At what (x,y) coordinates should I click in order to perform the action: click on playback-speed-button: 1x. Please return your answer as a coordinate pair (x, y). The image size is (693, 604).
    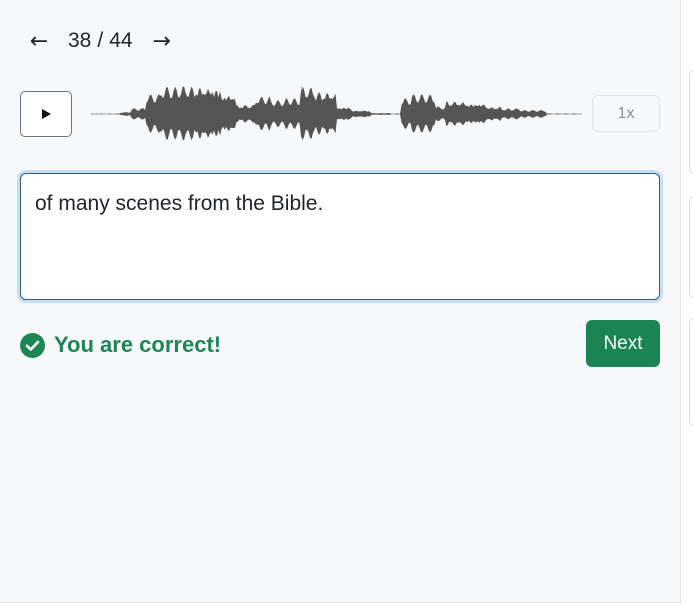
    Looking at the image, I should click on (626, 113).